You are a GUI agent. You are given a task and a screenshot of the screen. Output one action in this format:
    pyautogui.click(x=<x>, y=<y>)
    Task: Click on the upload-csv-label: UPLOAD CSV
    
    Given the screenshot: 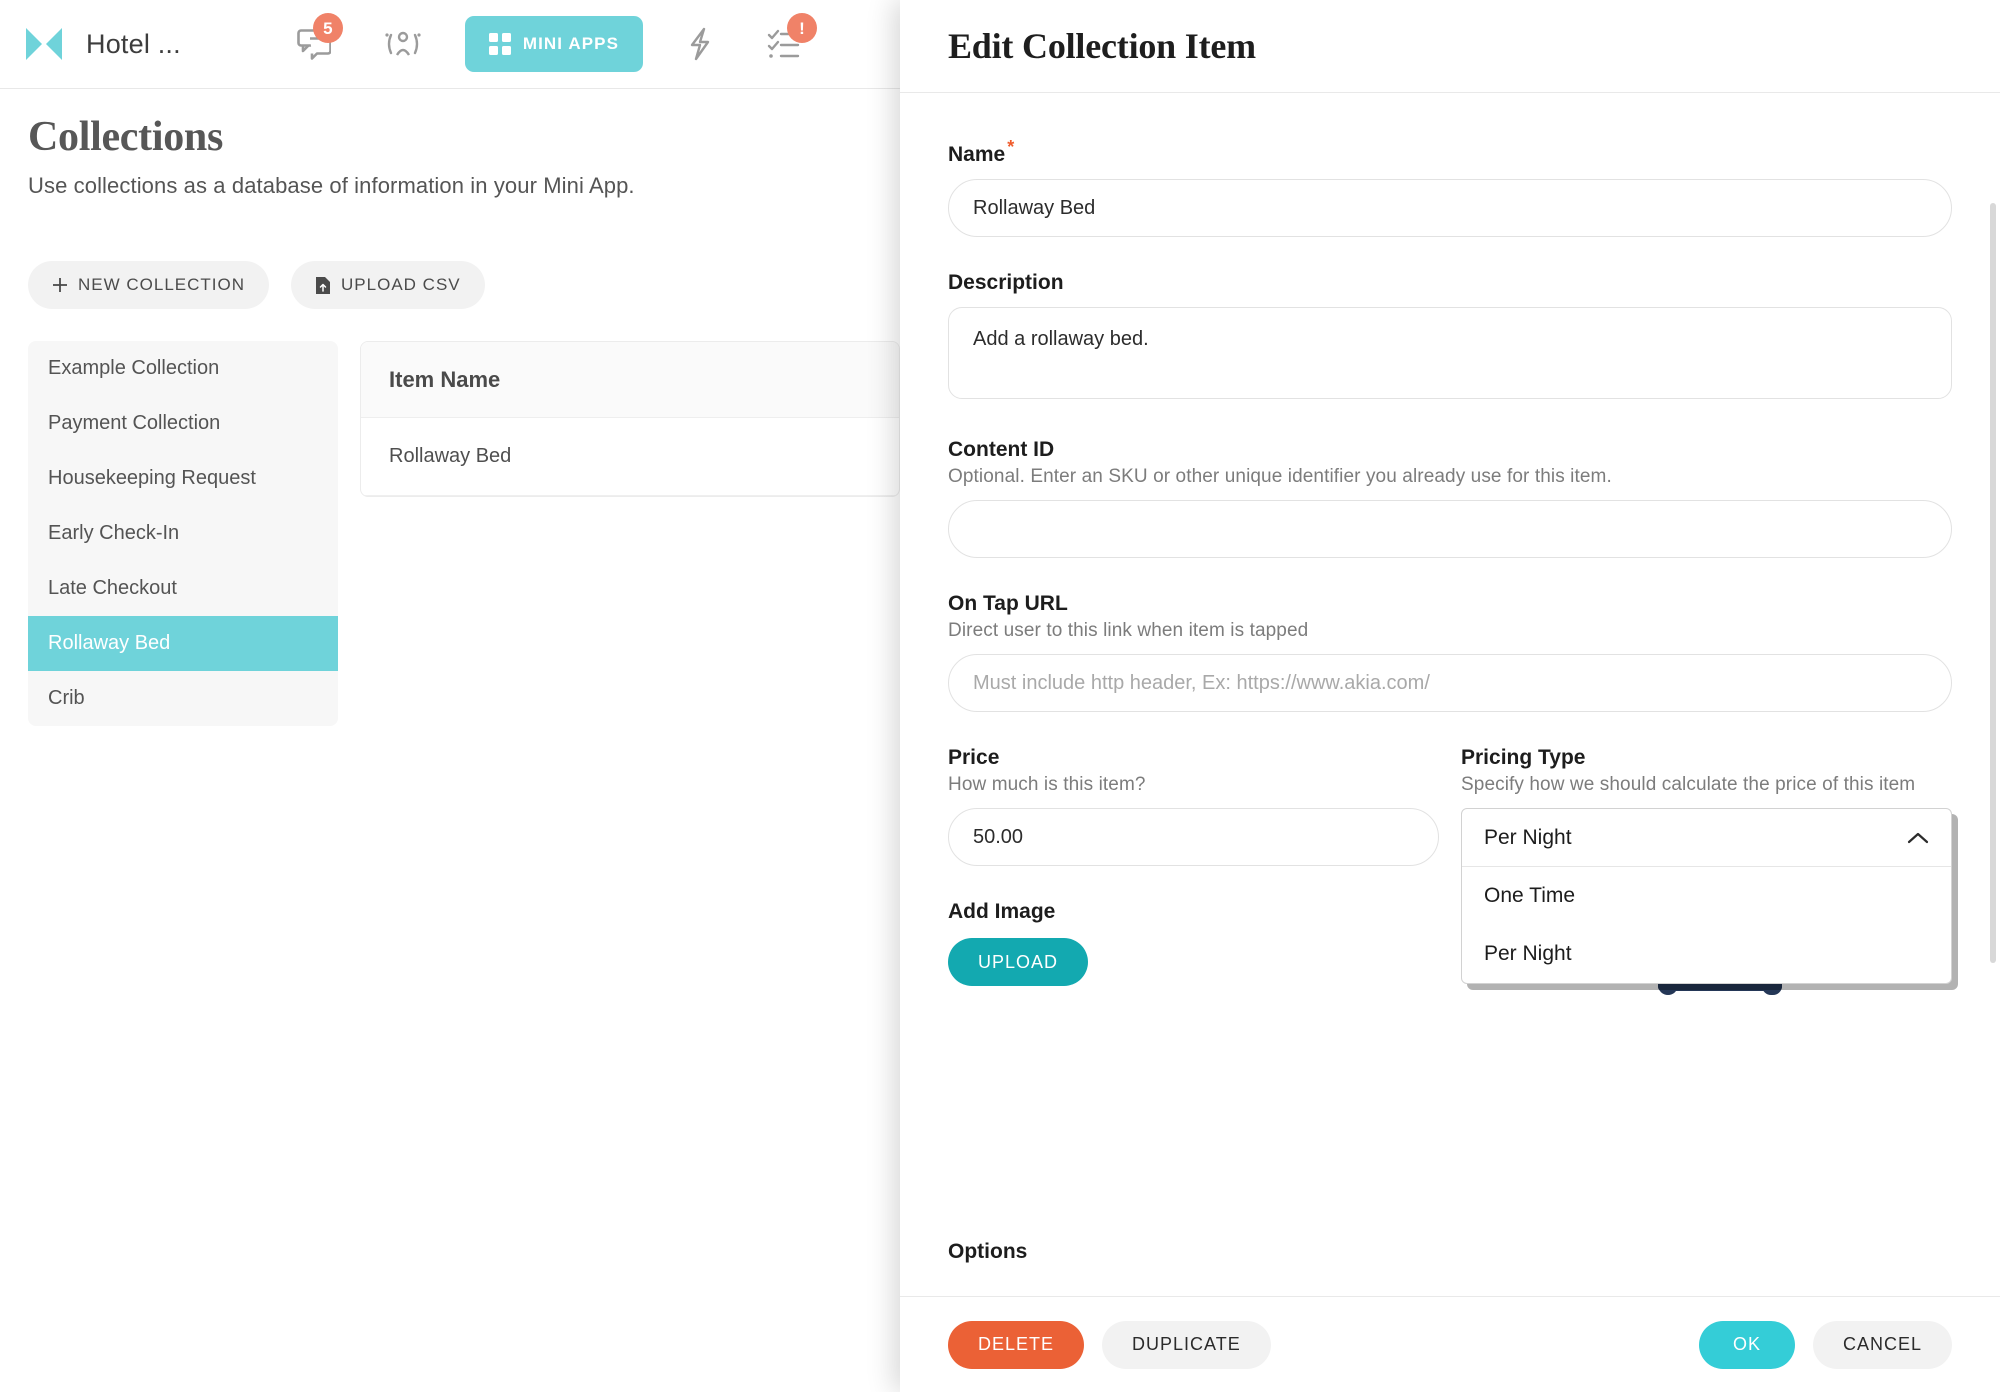 What is the action you would take?
    pyautogui.click(x=401, y=284)
    